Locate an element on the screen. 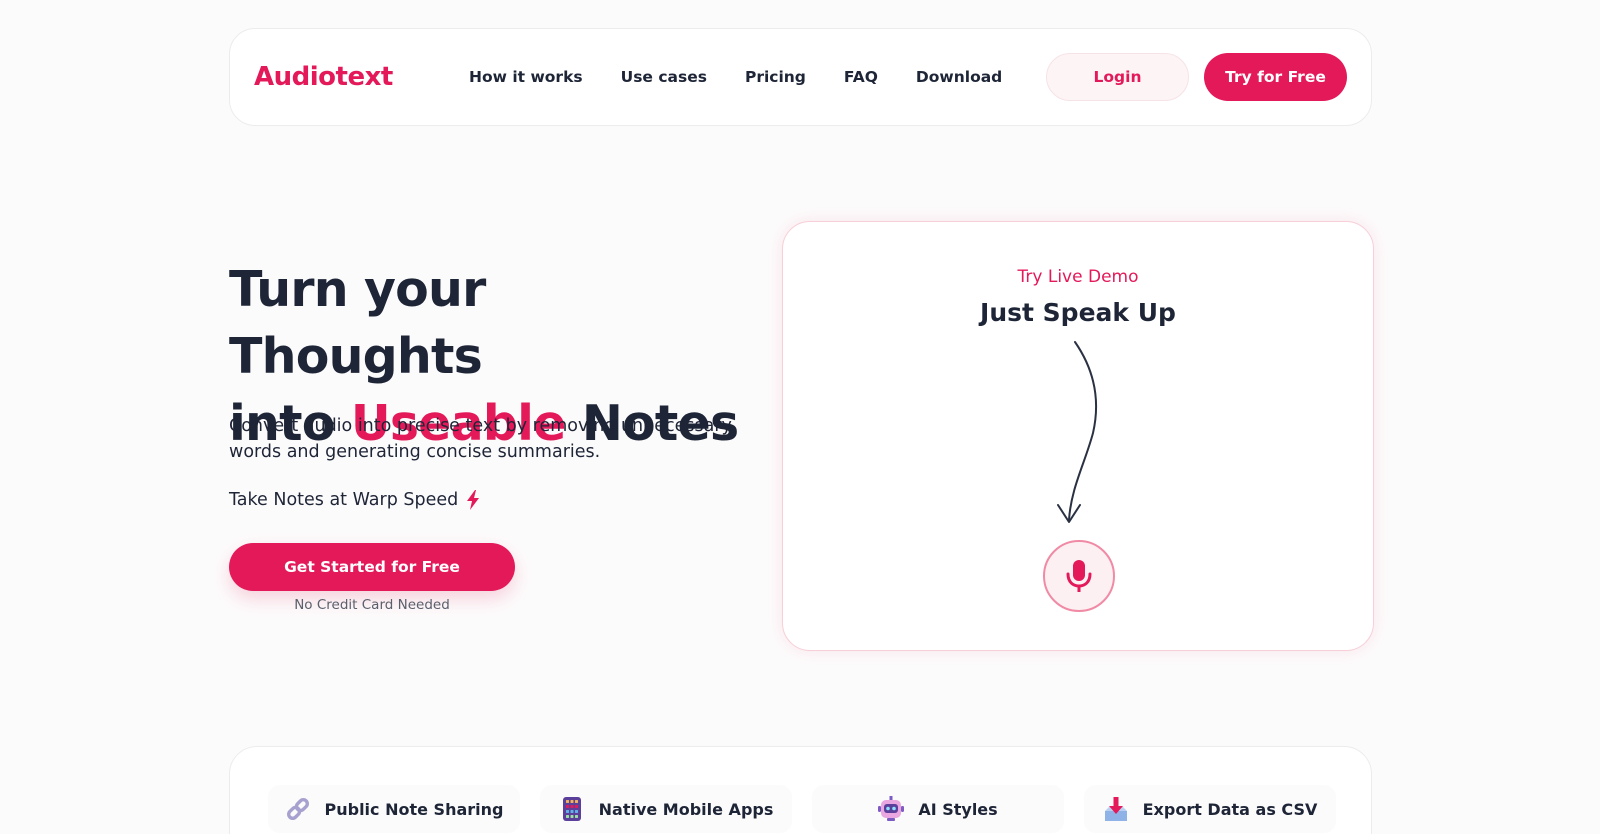  warp-speed-tagline: Take Notes at Warp Speed is located at coordinates (354, 500).